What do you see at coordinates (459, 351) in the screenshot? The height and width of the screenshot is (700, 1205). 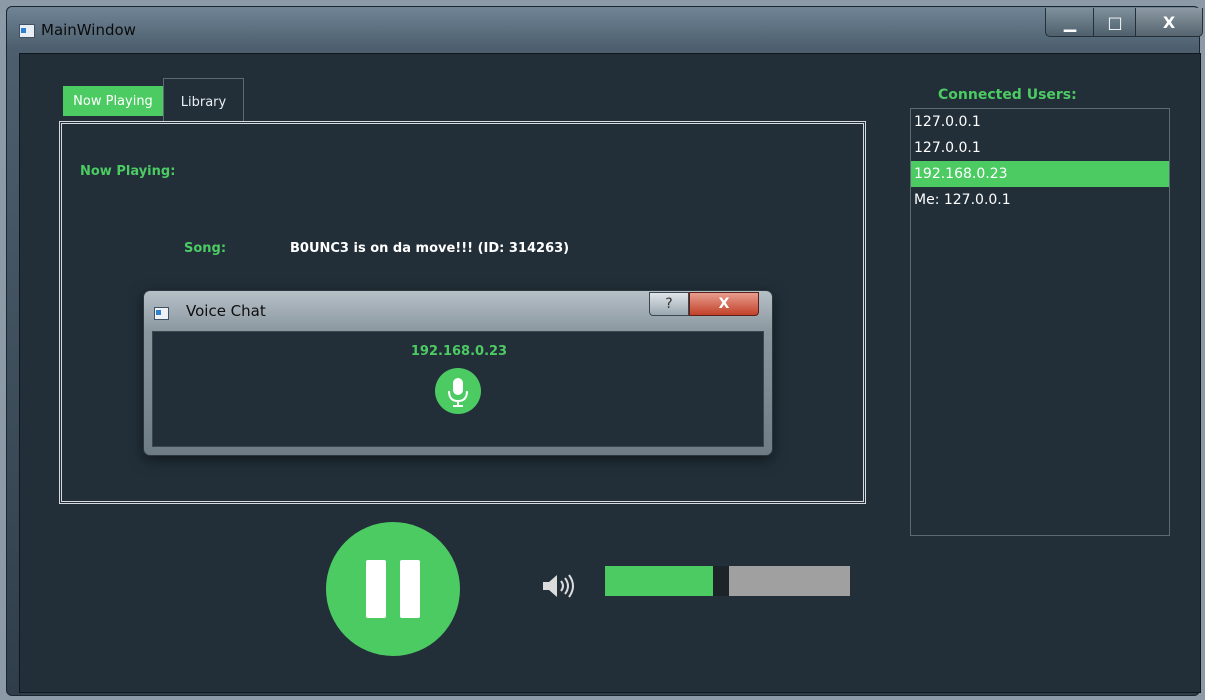 I see `peer-ip: 192.168.0.23` at bounding box center [459, 351].